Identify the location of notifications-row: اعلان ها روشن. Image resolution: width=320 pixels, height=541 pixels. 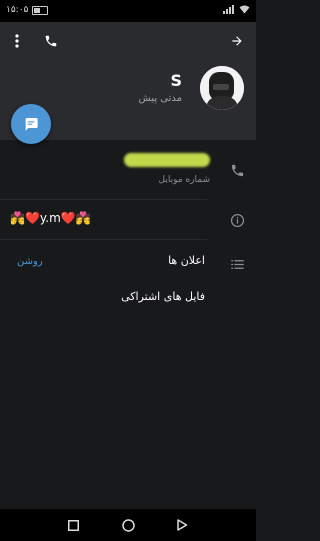
(128, 264).